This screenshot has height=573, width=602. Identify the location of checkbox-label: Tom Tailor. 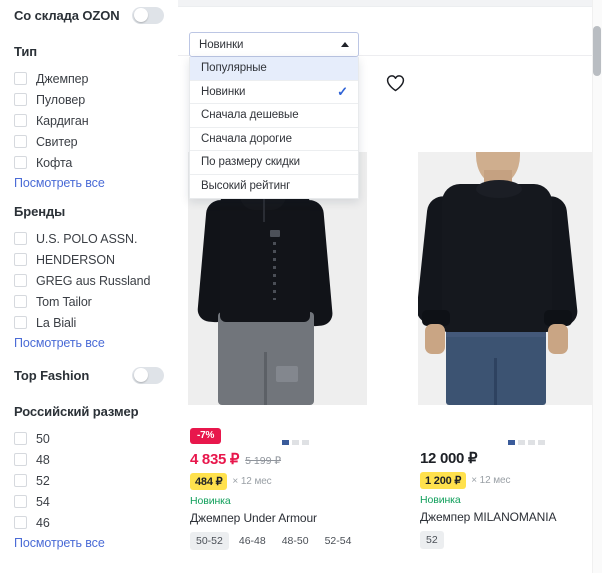
(64, 301).